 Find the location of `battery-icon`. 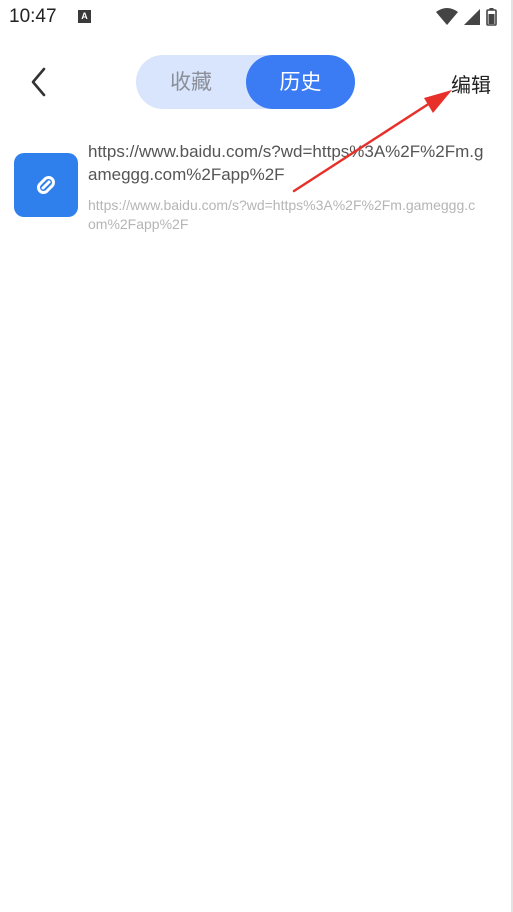

battery-icon is located at coordinates (491, 17).